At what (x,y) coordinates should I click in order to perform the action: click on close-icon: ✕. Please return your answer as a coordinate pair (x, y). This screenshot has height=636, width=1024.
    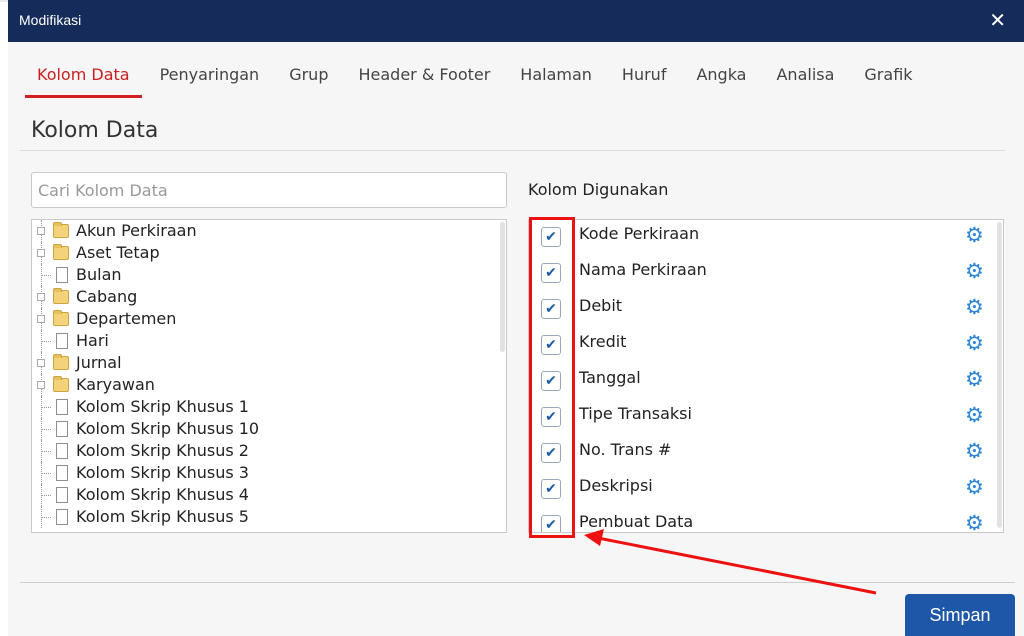
    Looking at the image, I should click on (997, 20).